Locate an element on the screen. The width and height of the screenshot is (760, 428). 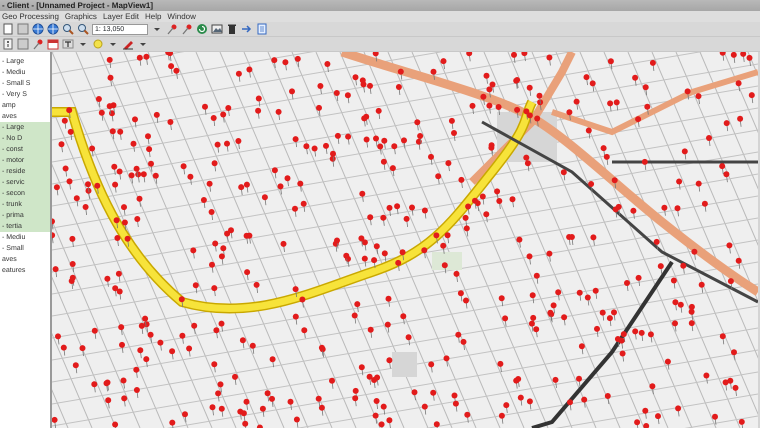
zoom-icon is located at coordinates (83, 29).